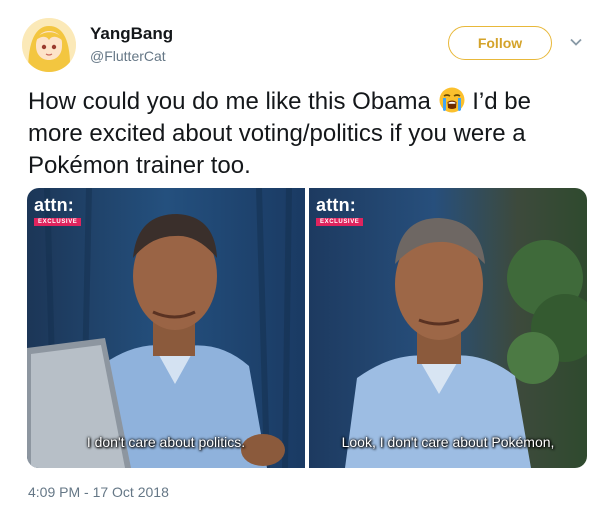  Describe the element at coordinates (448, 442) in the screenshot. I see `video-caption: Look, I don't care about Pokémon,` at that location.